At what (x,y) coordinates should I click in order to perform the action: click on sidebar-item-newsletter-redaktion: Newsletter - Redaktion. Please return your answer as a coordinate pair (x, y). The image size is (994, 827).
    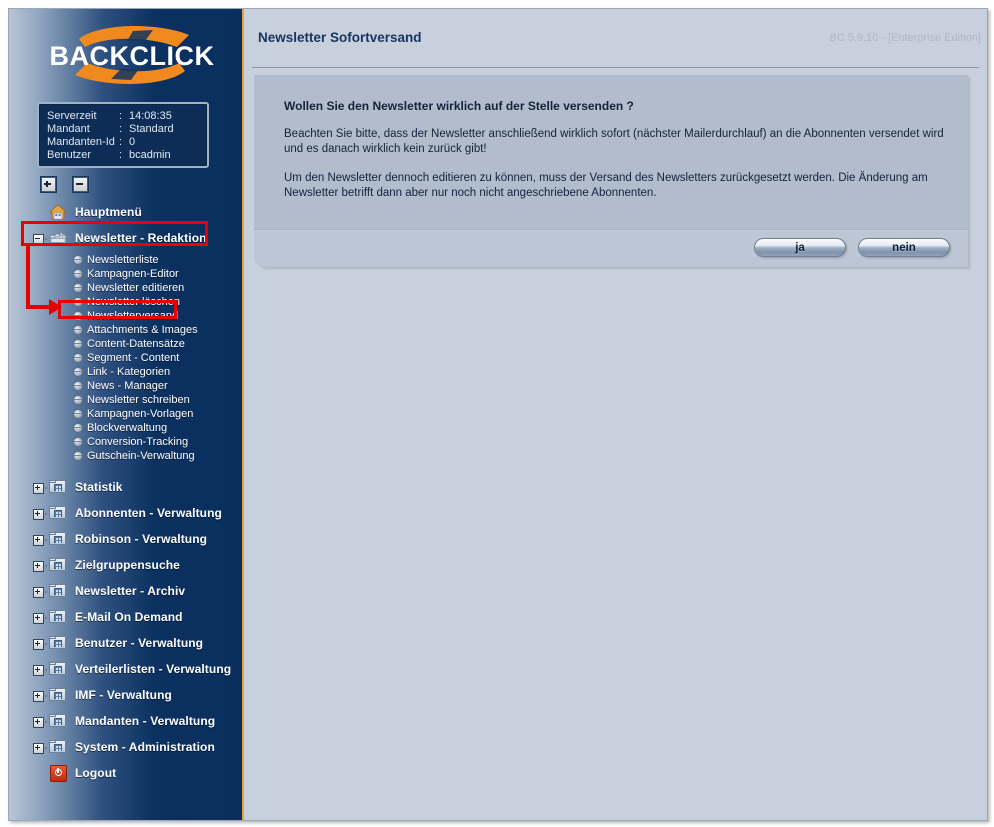
    Looking at the image, I should click on (126, 238).